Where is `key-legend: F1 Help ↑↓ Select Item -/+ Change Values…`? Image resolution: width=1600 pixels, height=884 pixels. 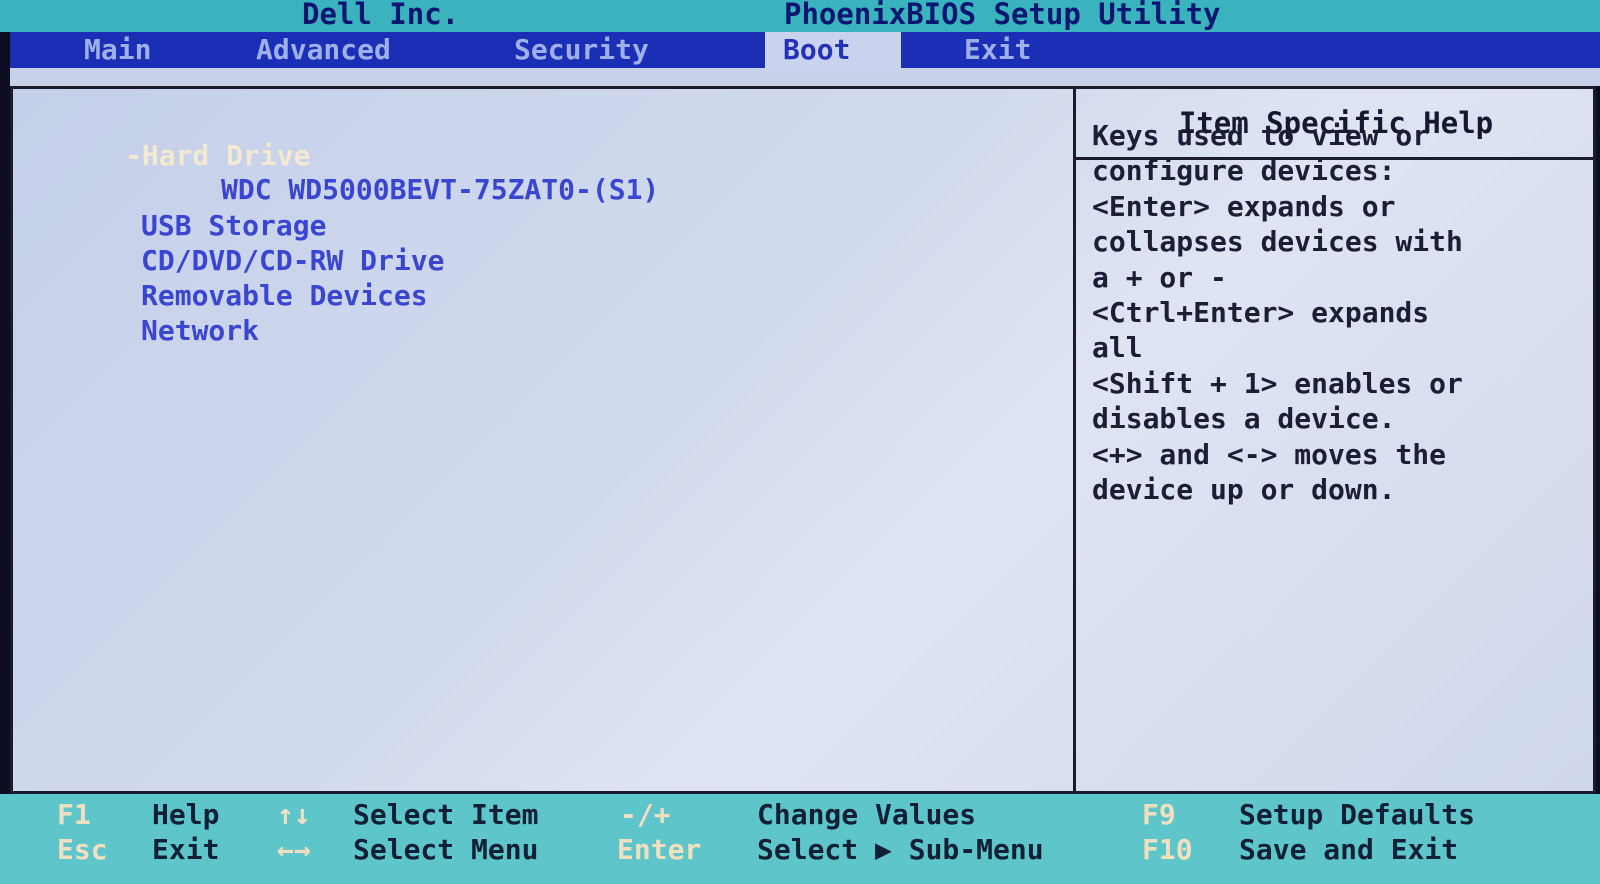
key-legend: F1 Help ↑↓ Select Item -/+ Change Values… is located at coordinates (800, 839).